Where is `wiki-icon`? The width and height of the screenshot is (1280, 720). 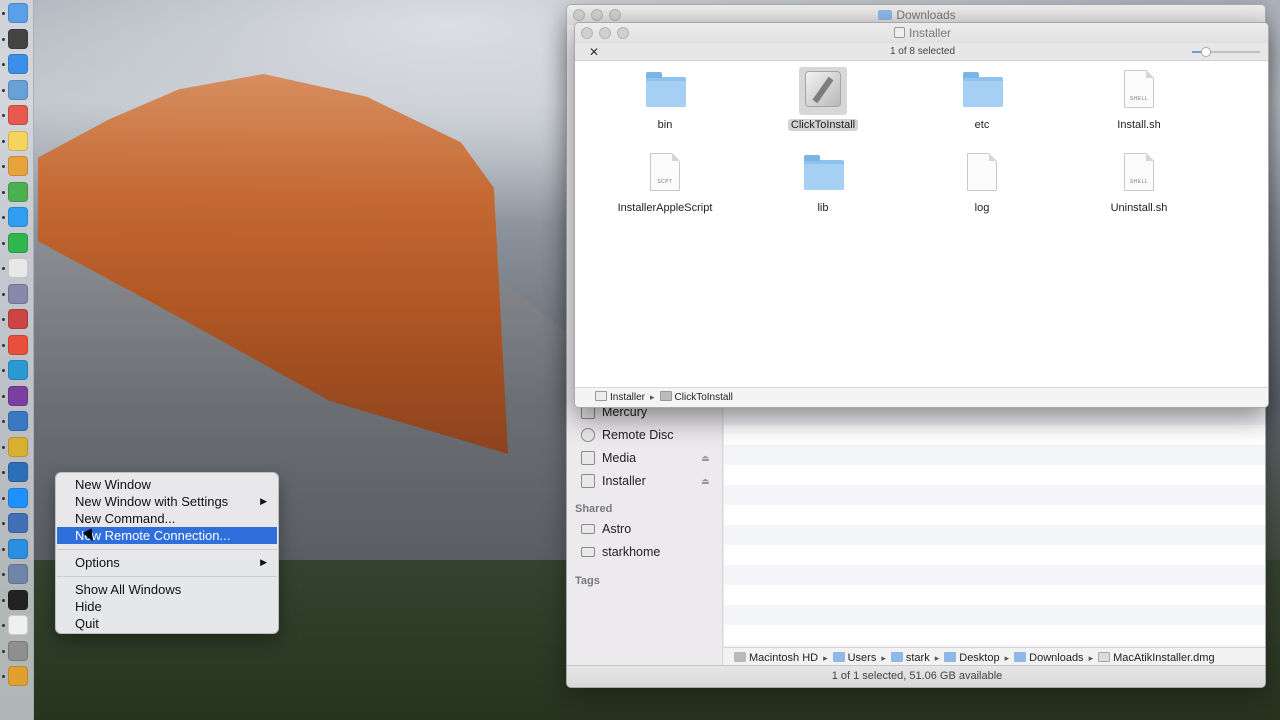
wiki-icon is located at coordinates (18, 446).